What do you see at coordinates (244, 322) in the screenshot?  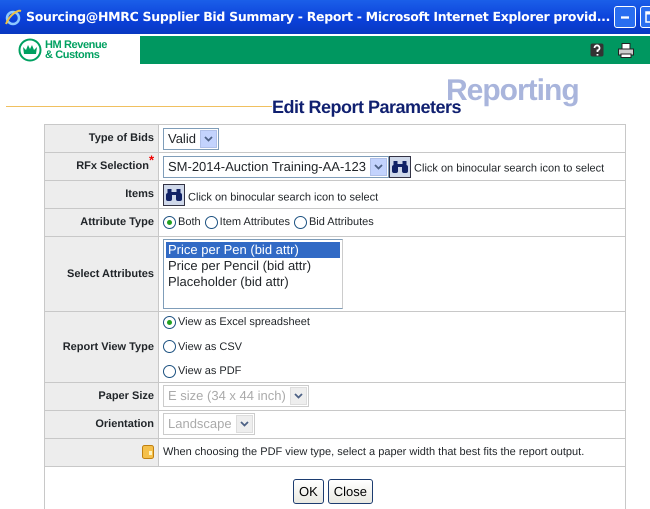 I see `radio-label: View as Excel spreadsheet` at bounding box center [244, 322].